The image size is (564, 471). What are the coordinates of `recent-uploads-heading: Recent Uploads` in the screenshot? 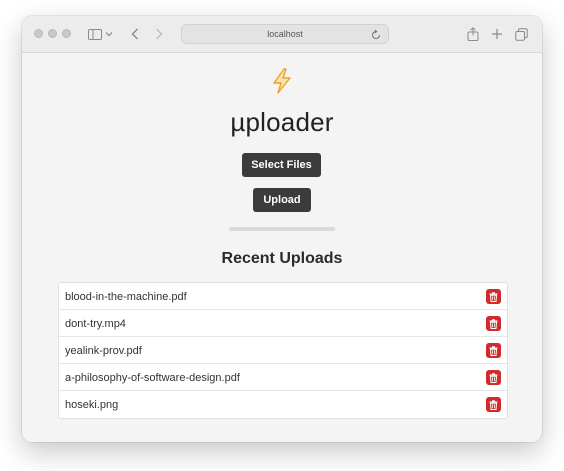 It's located at (282, 258).